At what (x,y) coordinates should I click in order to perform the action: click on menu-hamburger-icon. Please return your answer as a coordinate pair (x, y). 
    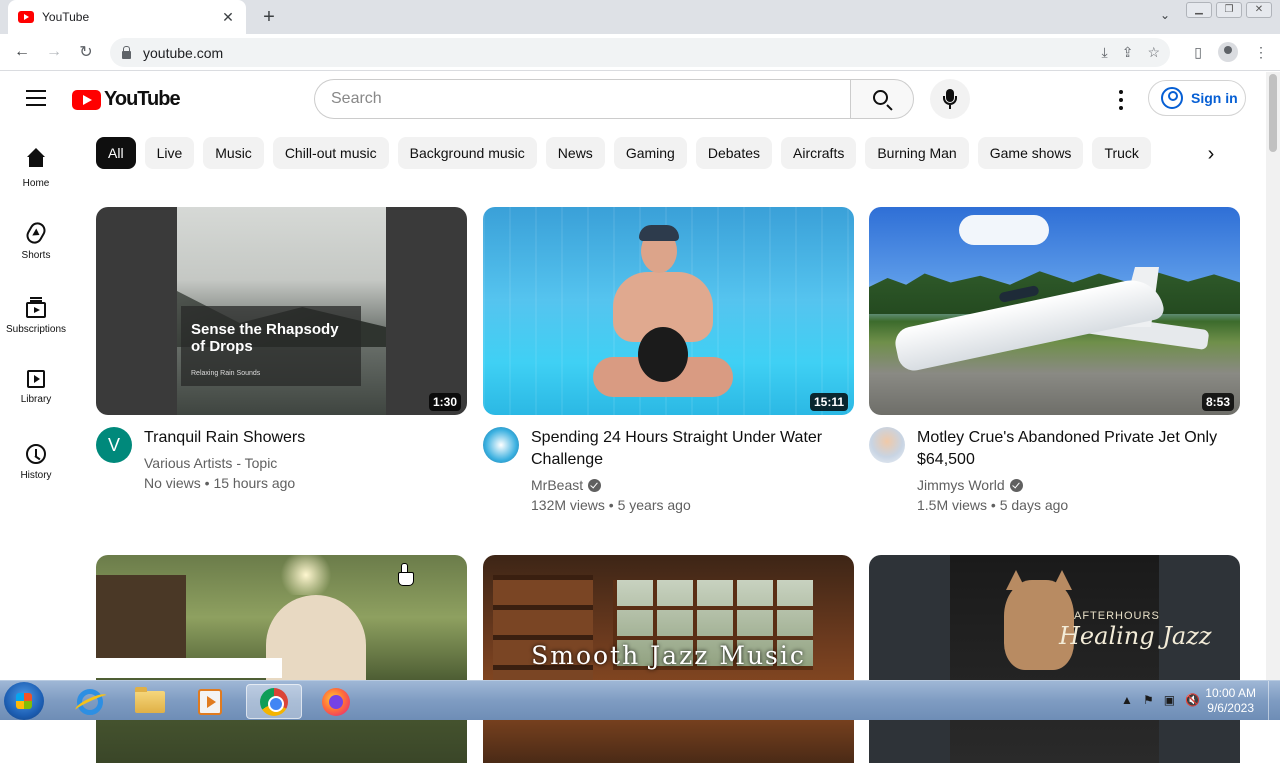
    Looking at the image, I should click on (36, 98).